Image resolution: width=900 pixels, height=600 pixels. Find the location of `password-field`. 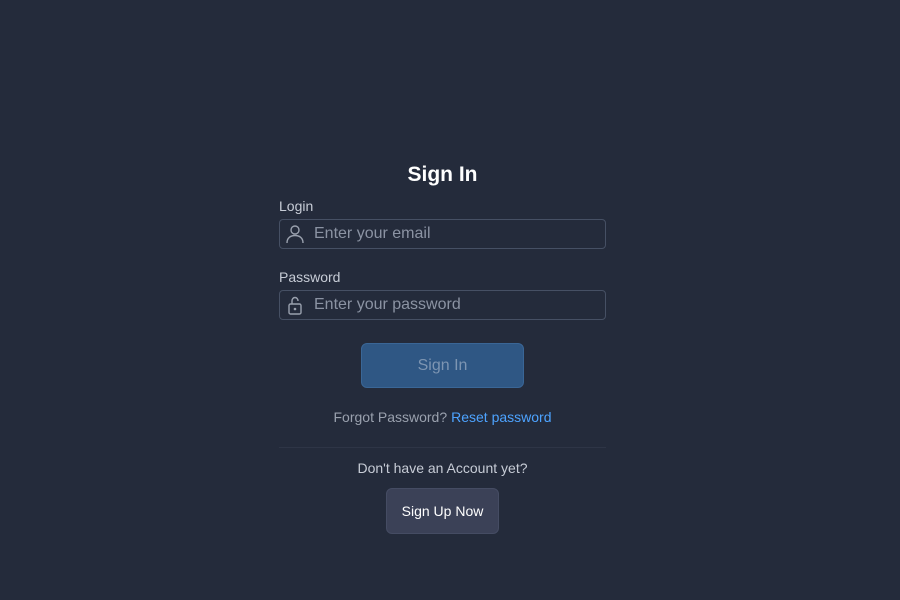

password-field is located at coordinates (442, 305).